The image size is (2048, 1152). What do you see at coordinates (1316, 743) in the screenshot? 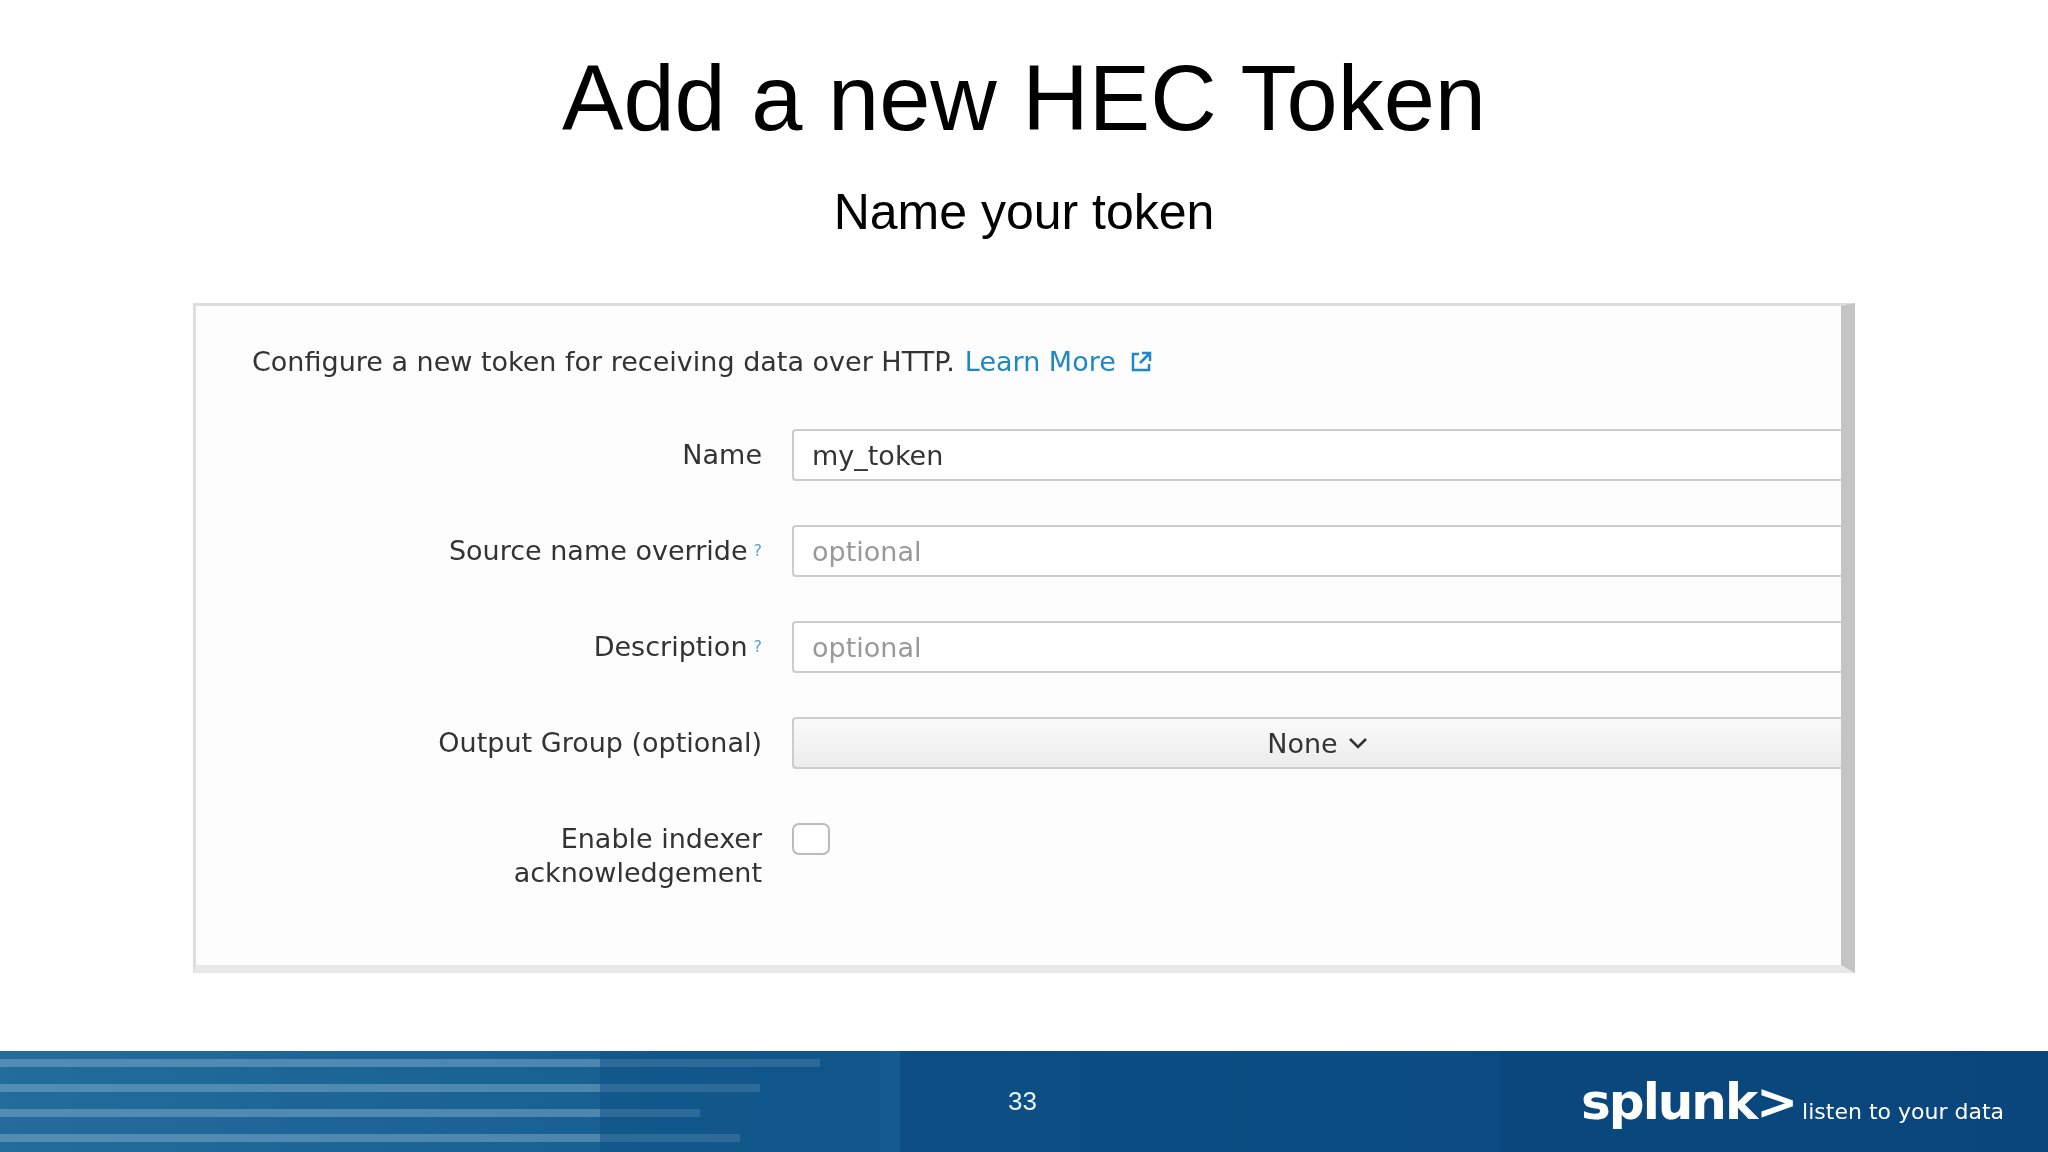
I see `output-group-dropdown: None` at bounding box center [1316, 743].